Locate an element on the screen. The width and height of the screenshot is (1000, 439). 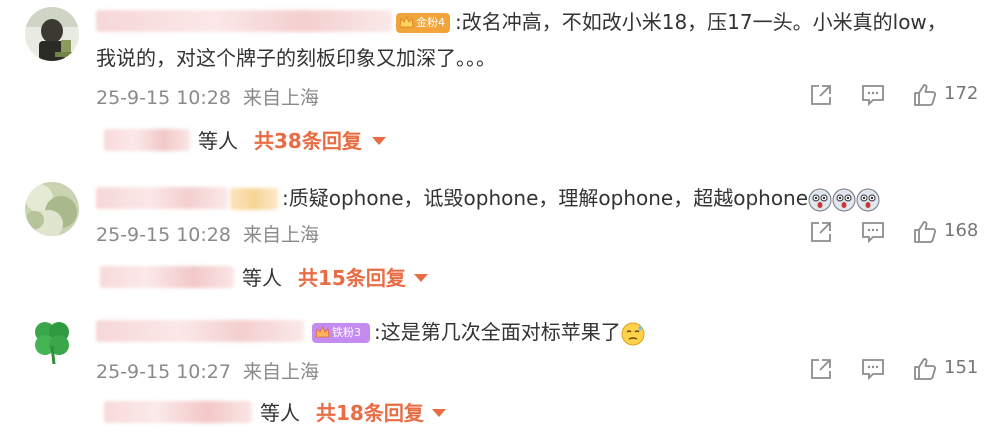
comment-text: :这是第几次全面对标苹果了 is located at coordinates (509, 332).